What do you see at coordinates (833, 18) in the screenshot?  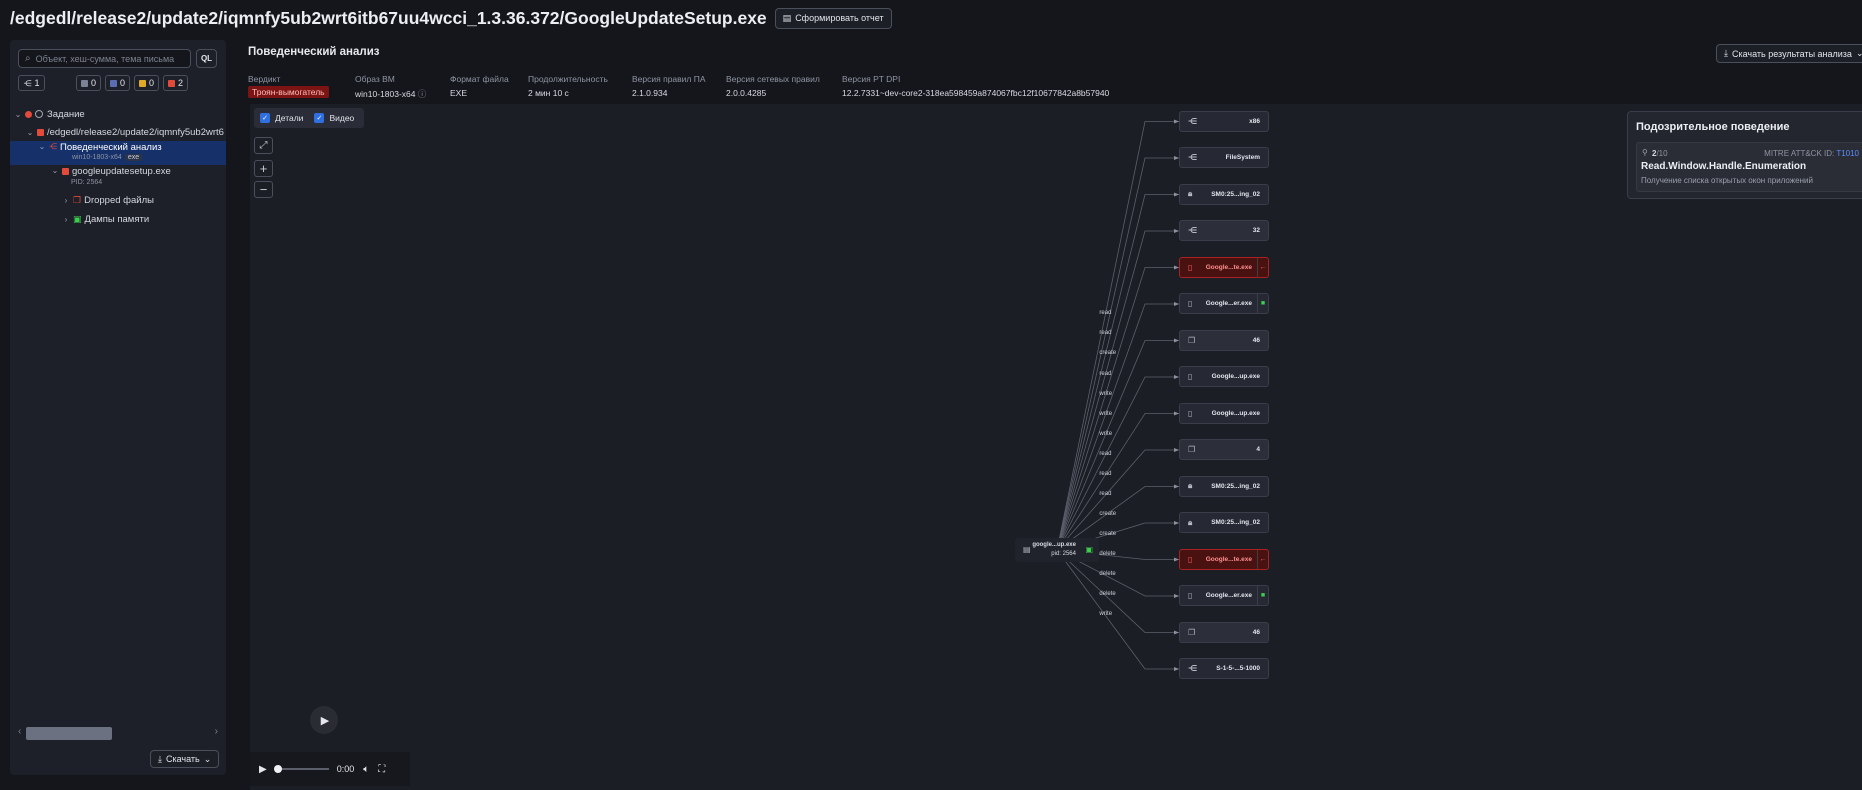 I see `generate-report-button: ▤ Сформировать отчет` at bounding box center [833, 18].